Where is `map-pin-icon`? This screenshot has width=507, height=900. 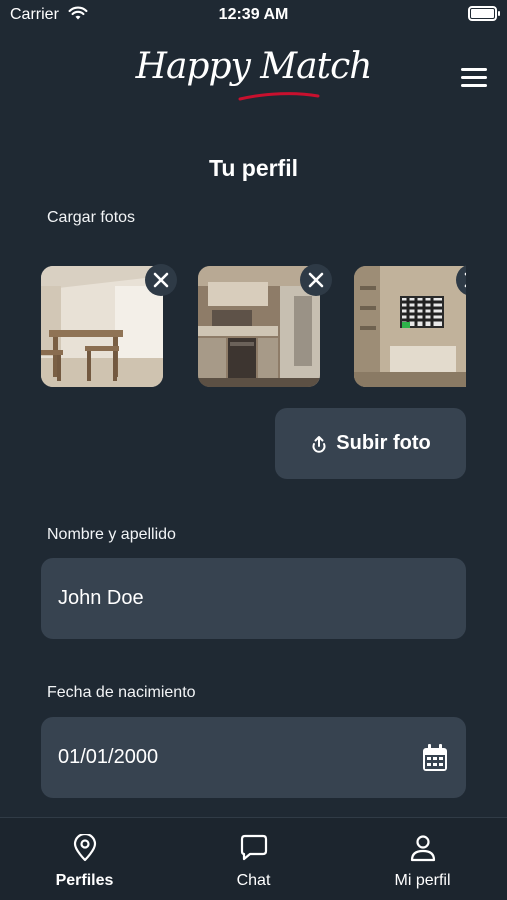
map-pin-icon is located at coordinates (84, 848).